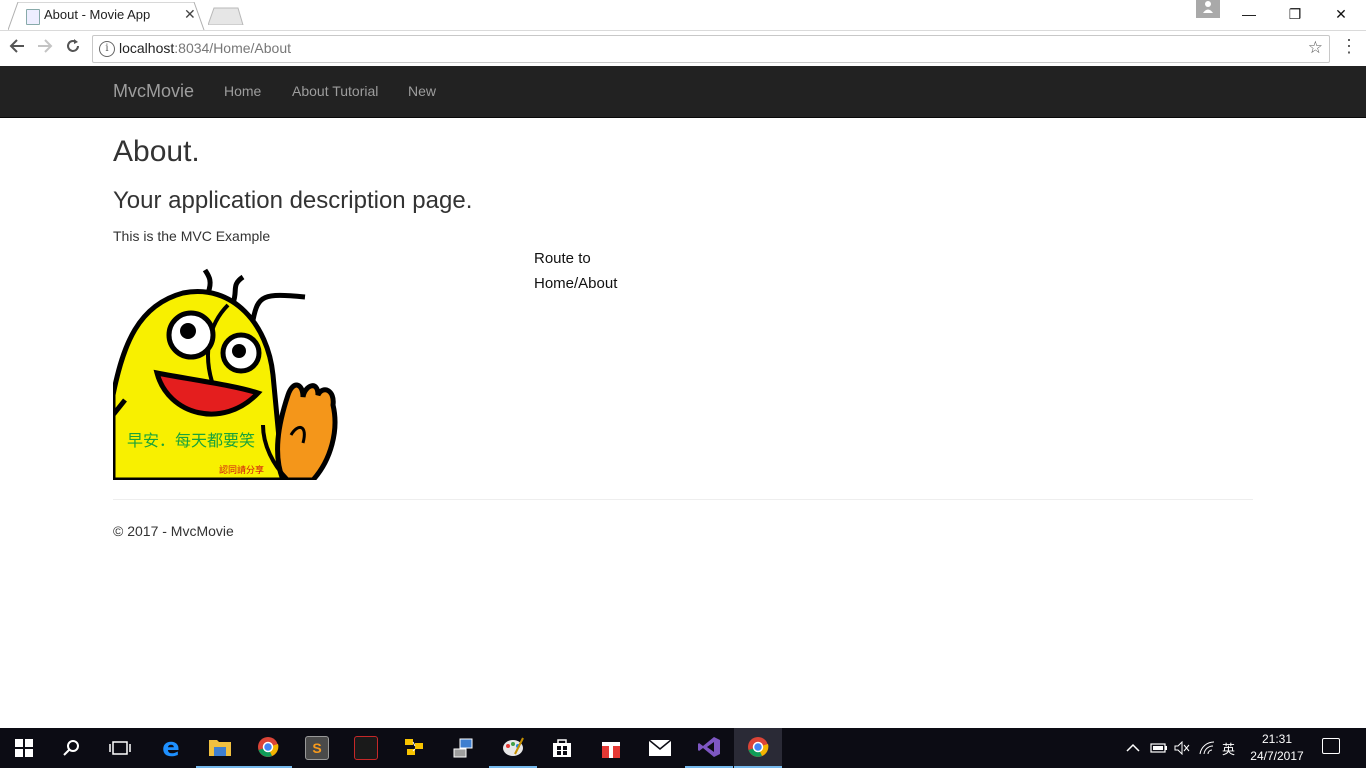 Image resolution: width=1366 pixels, height=768 pixels. I want to click on footer-text: © 2017 - MvcMovie, so click(173, 531).